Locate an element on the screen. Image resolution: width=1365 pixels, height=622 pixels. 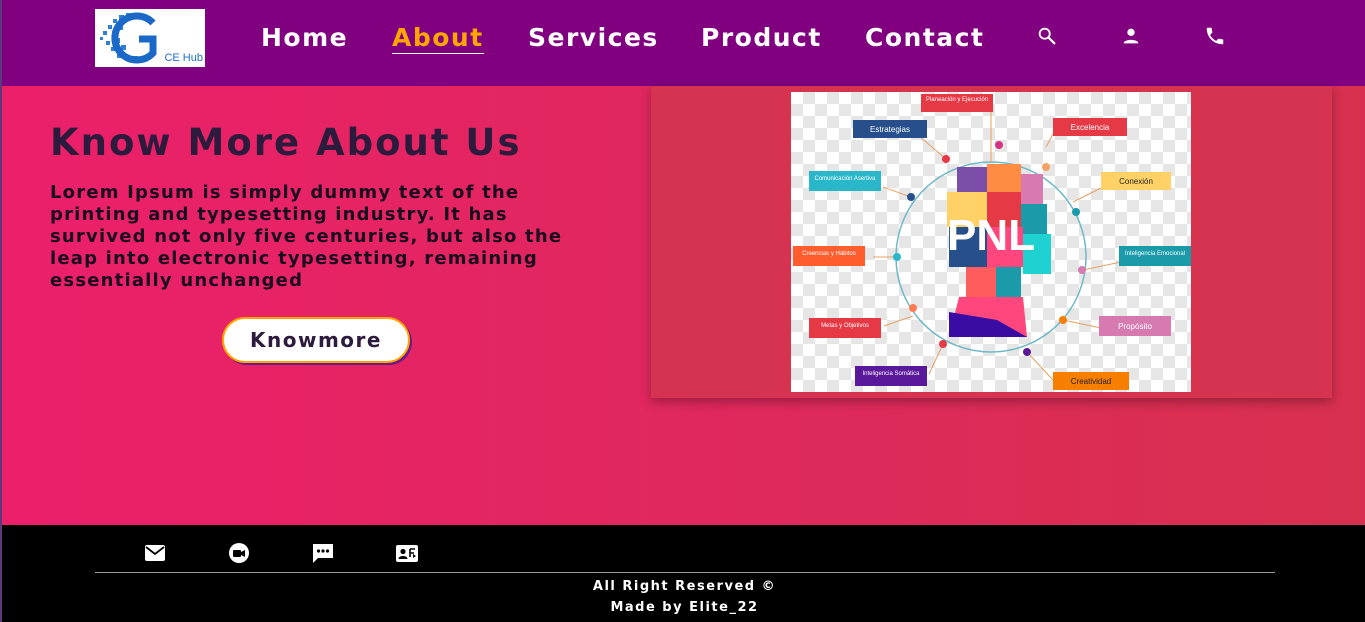
video-call-icon is located at coordinates (239, 553).